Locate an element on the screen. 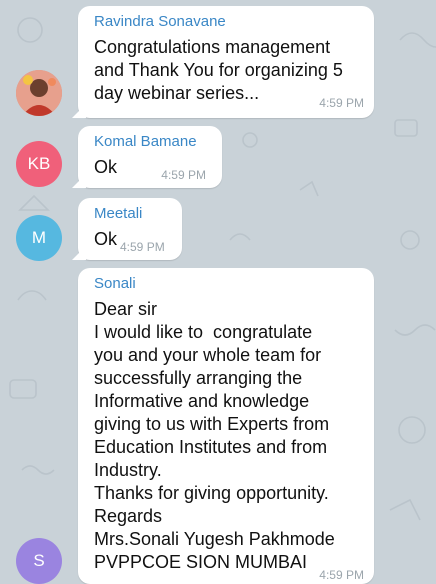 The image size is (436, 584). avatar-meetali: M is located at coordinates (39, 238).